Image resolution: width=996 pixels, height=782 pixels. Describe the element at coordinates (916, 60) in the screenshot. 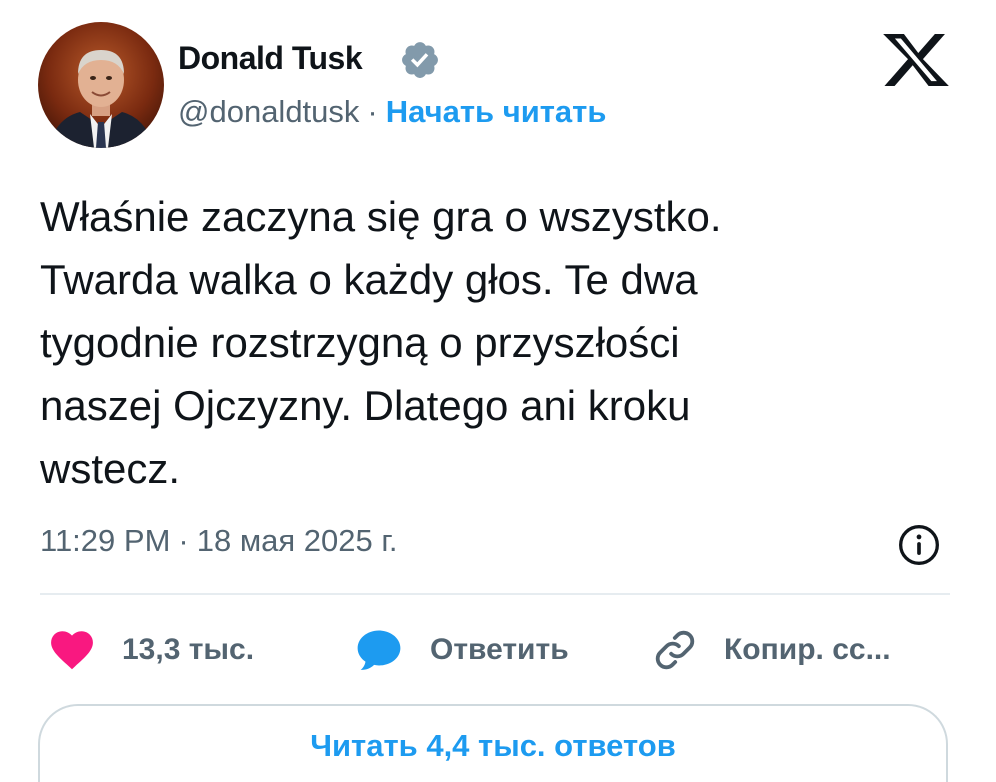

I see `x-logo-icon` at that location.